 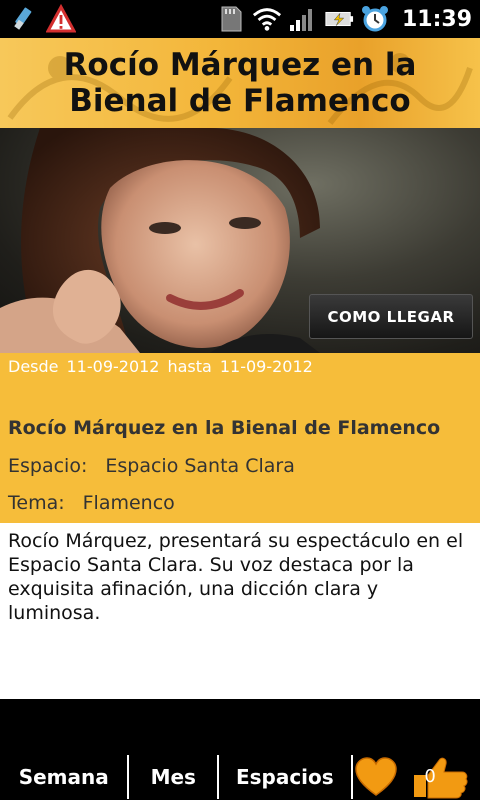 What do you see at coordinates (391, 316) in the screenshot?
I see `como-llegar-button: COMO LLEGAR` at bounding box center [391, 316].